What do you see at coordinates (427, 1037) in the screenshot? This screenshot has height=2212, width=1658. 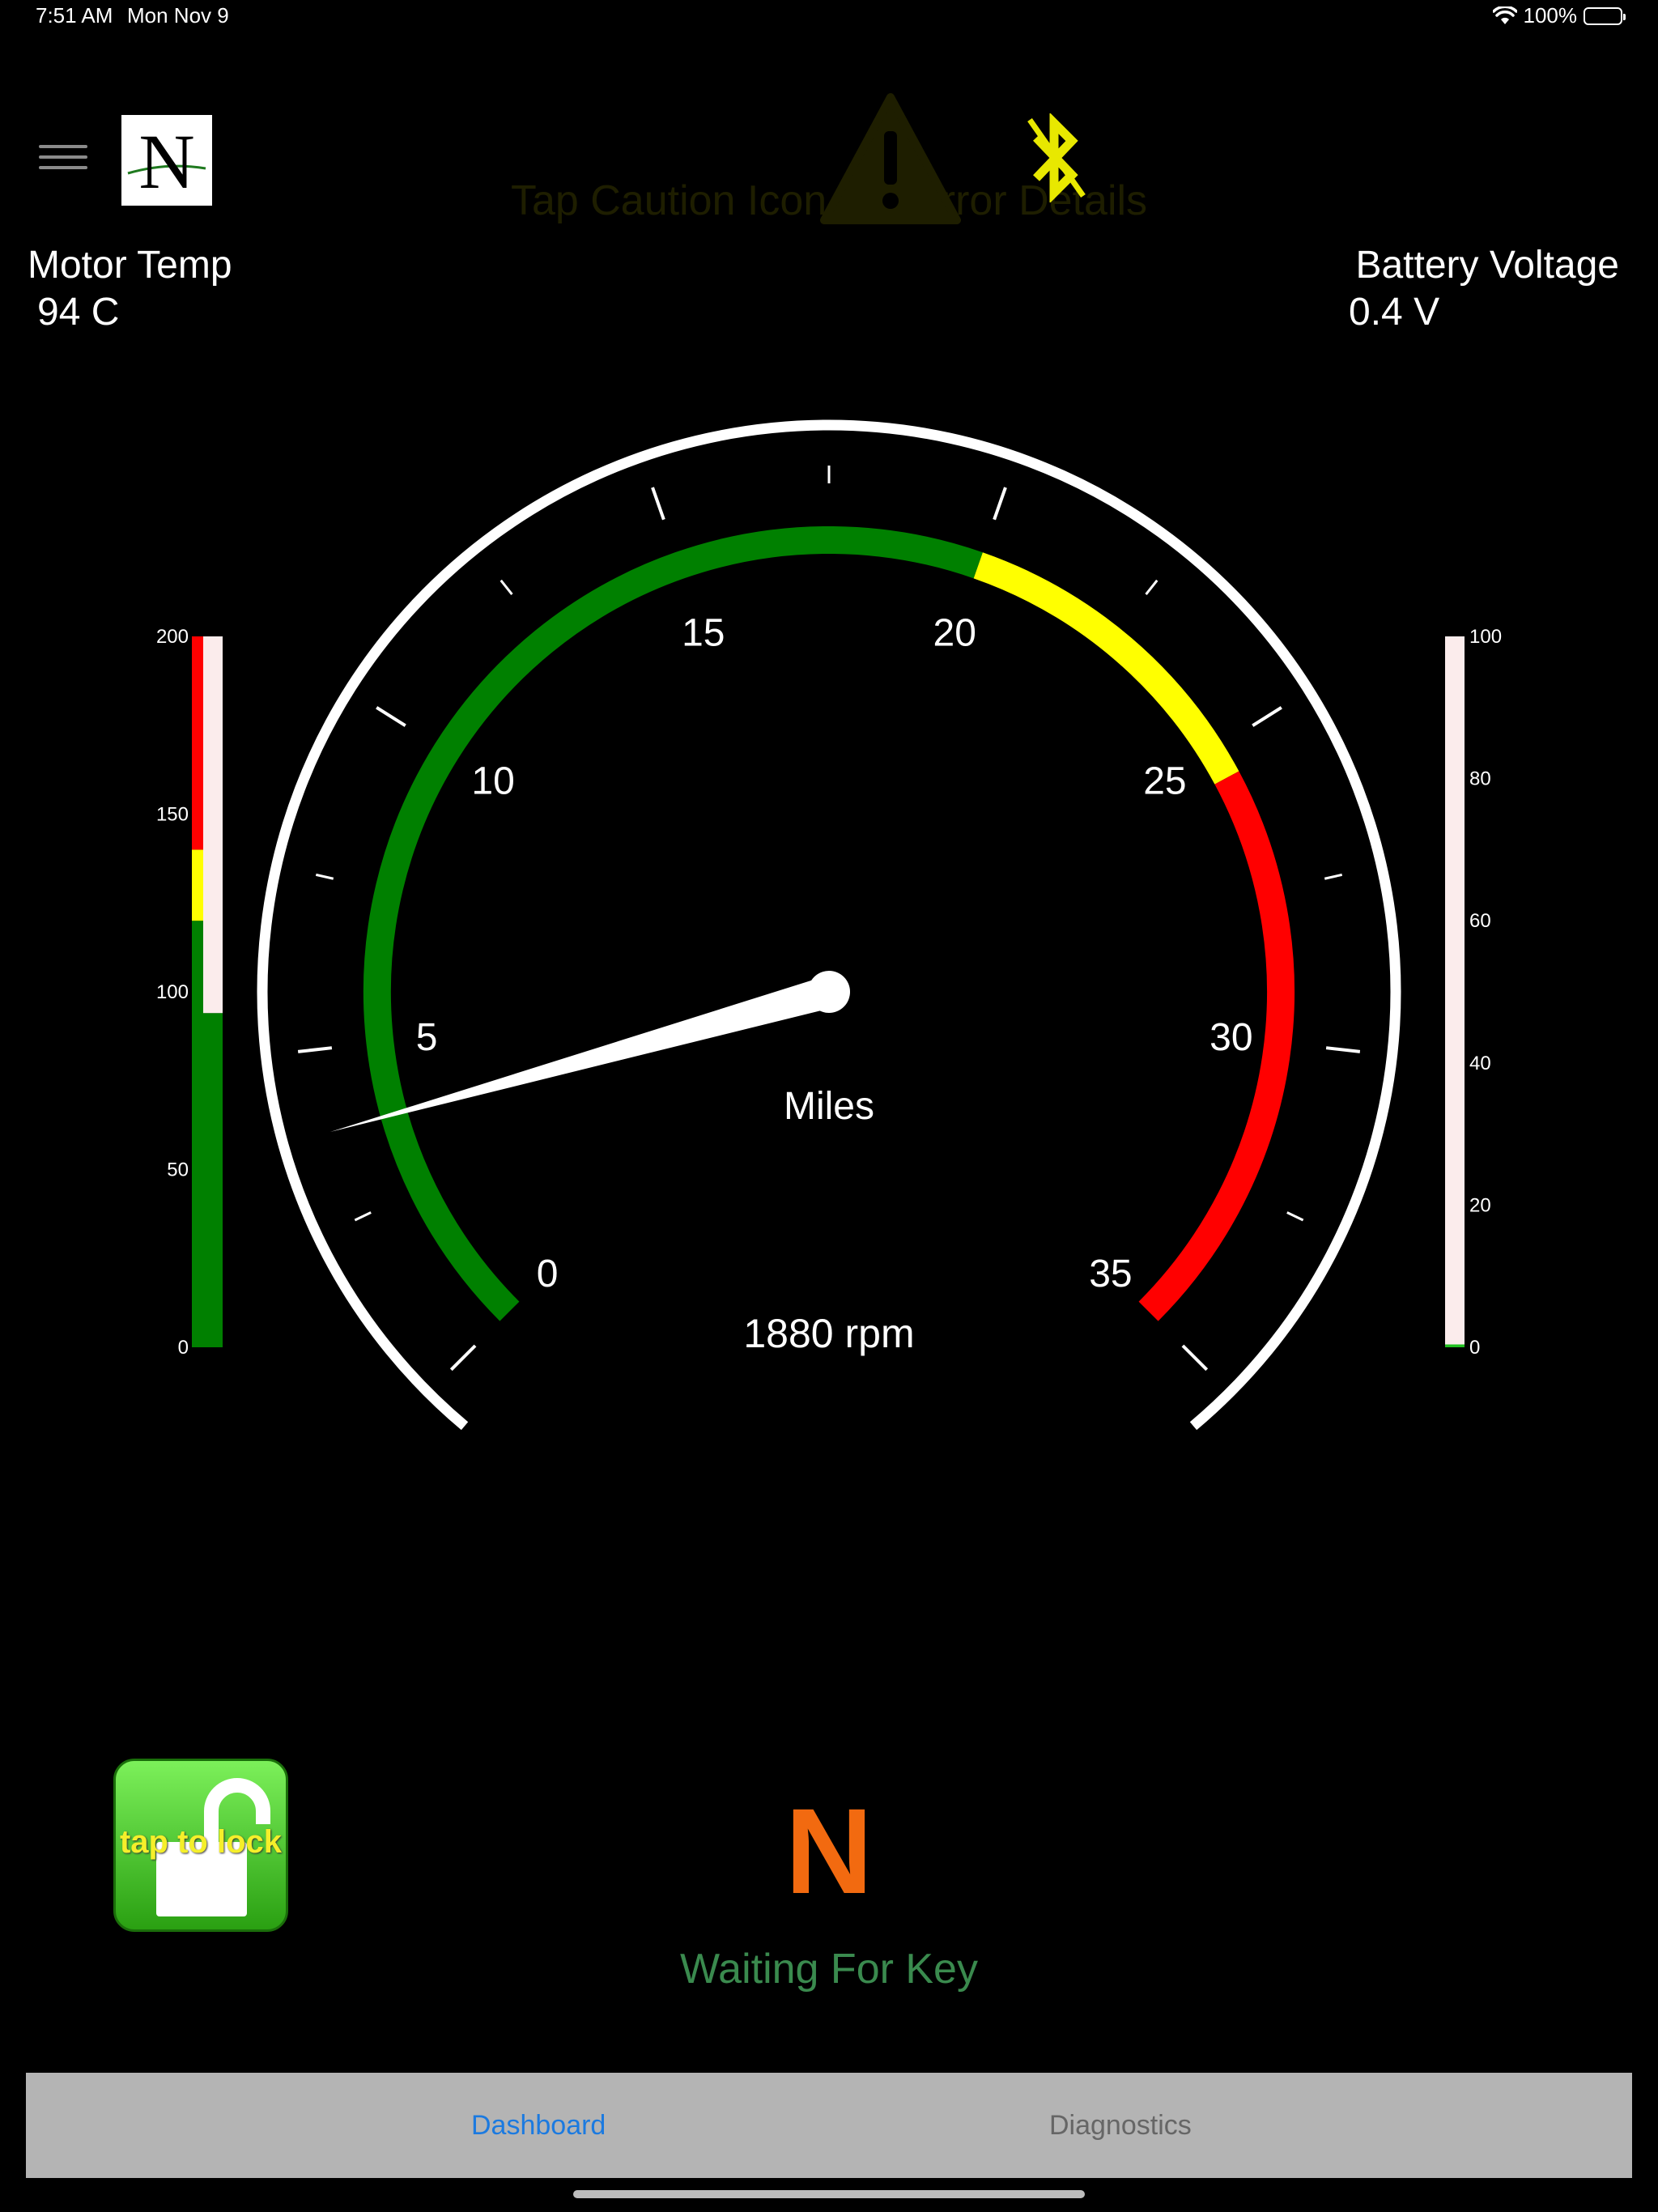 I see `speed-tick-label: 5` at bounding box center [427, 1037].